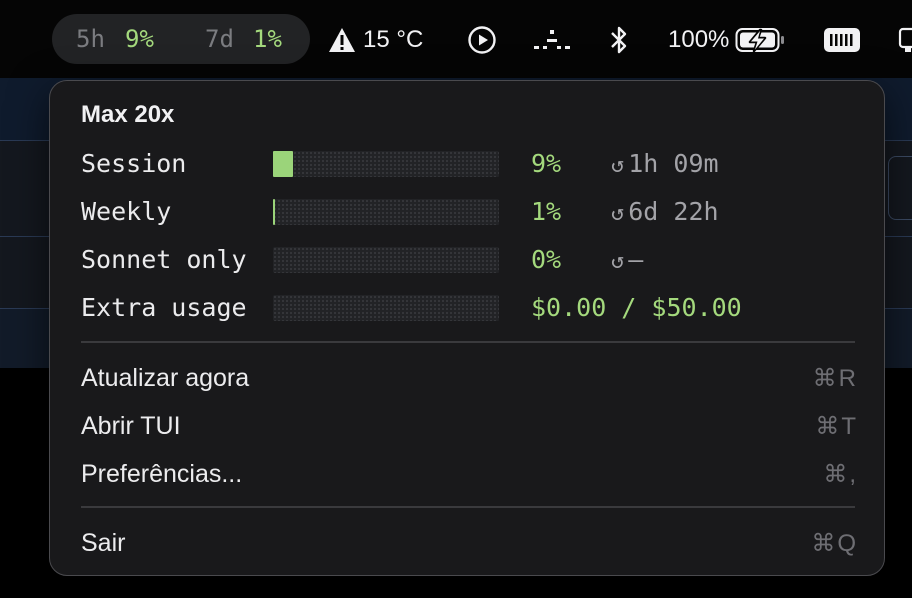 This screenshot has width=912, height=598. What do you see at coordinates (165, 378) in the screenshot?
I see `menu-item-label: Atualizar agora` at bounding box center [165, 378].